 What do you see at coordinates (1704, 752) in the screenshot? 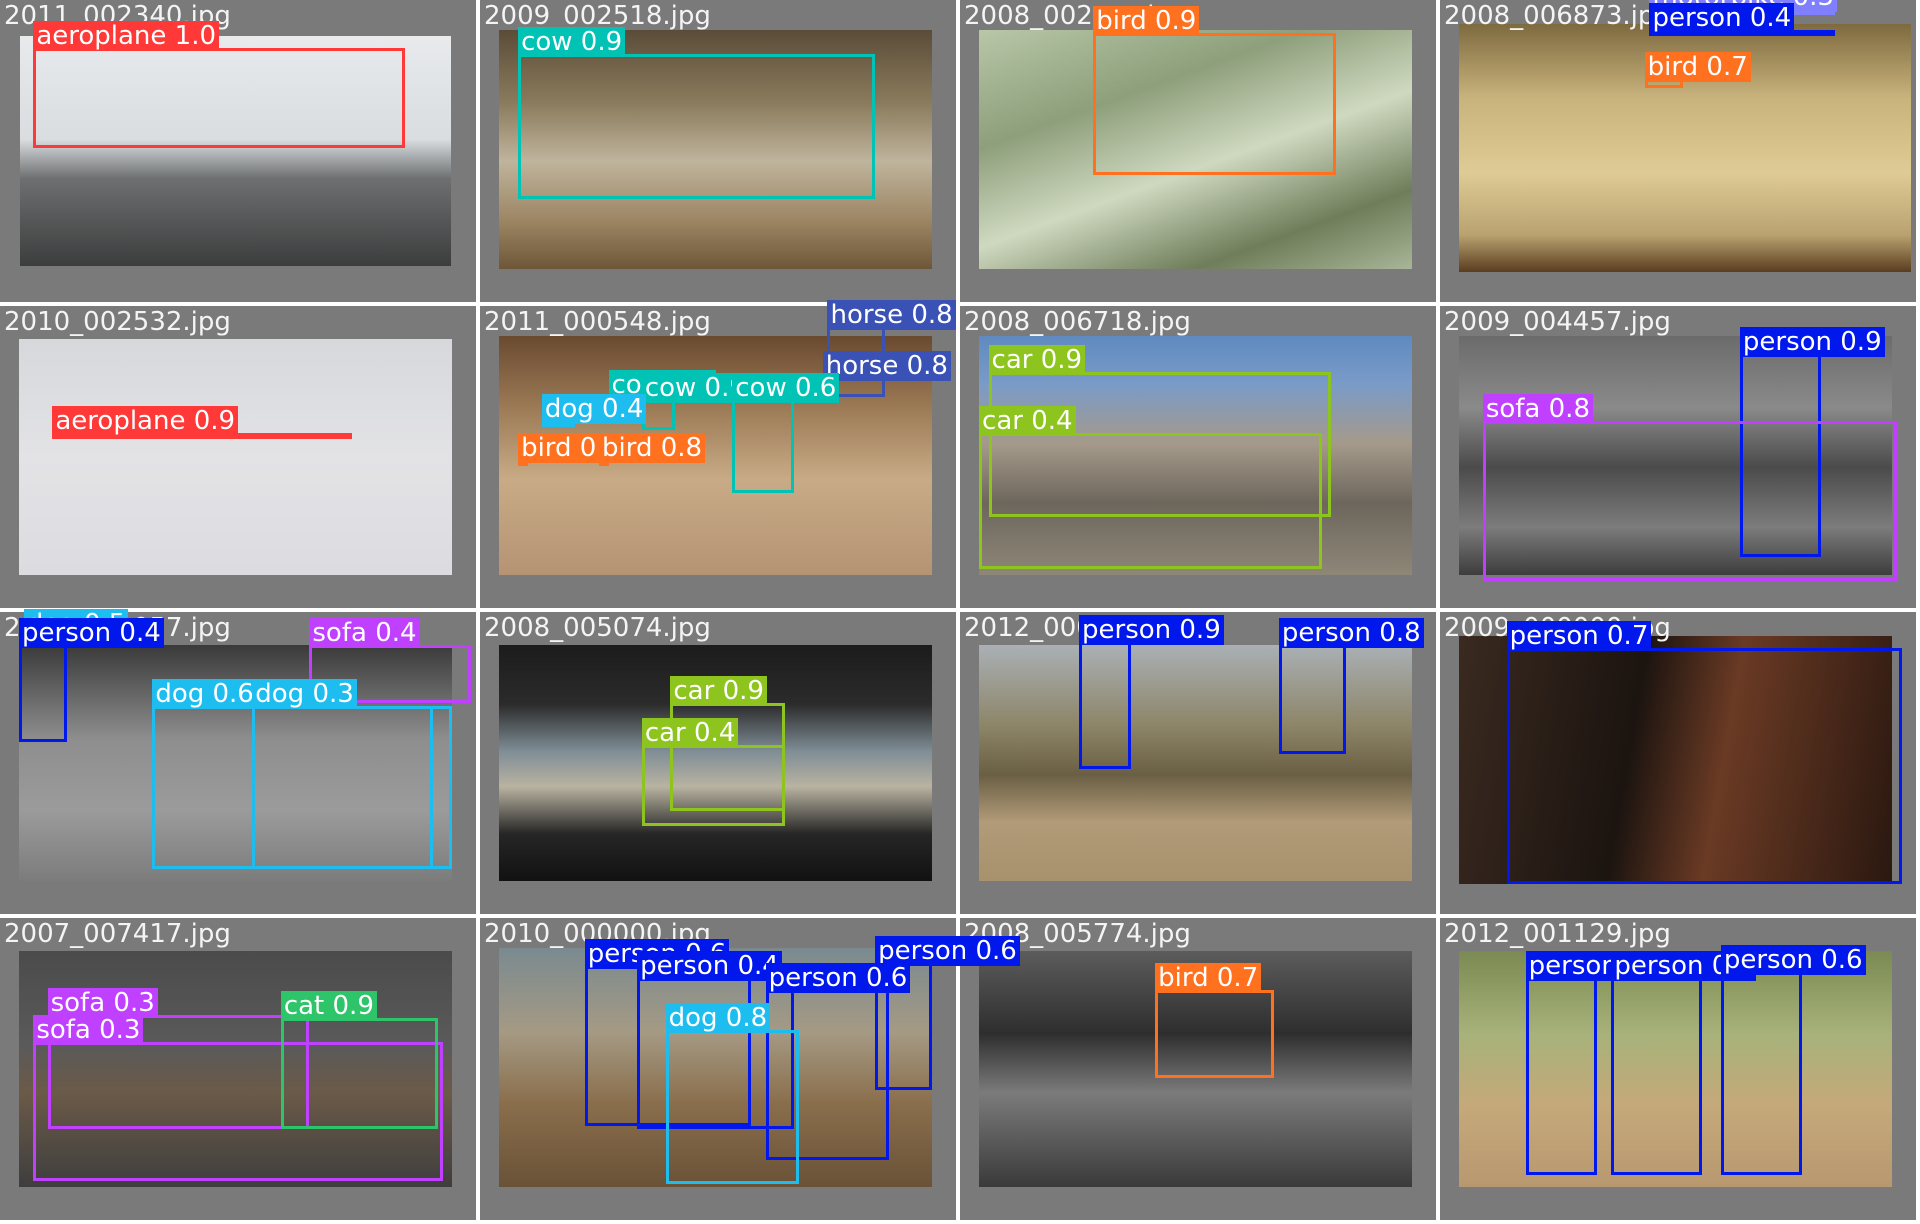
I see `bbox-person: person 0.7` at bounding box center [1704, 752].